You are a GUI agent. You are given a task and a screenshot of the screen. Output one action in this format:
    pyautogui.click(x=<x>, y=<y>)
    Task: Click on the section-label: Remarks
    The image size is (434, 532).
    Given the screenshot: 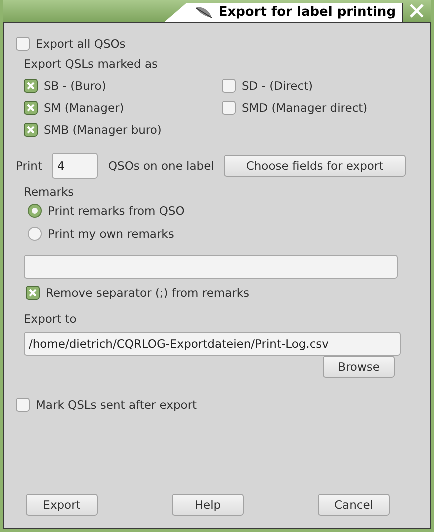 What is the action you would take?
    pyautogui.click(x=49, y=192)
    